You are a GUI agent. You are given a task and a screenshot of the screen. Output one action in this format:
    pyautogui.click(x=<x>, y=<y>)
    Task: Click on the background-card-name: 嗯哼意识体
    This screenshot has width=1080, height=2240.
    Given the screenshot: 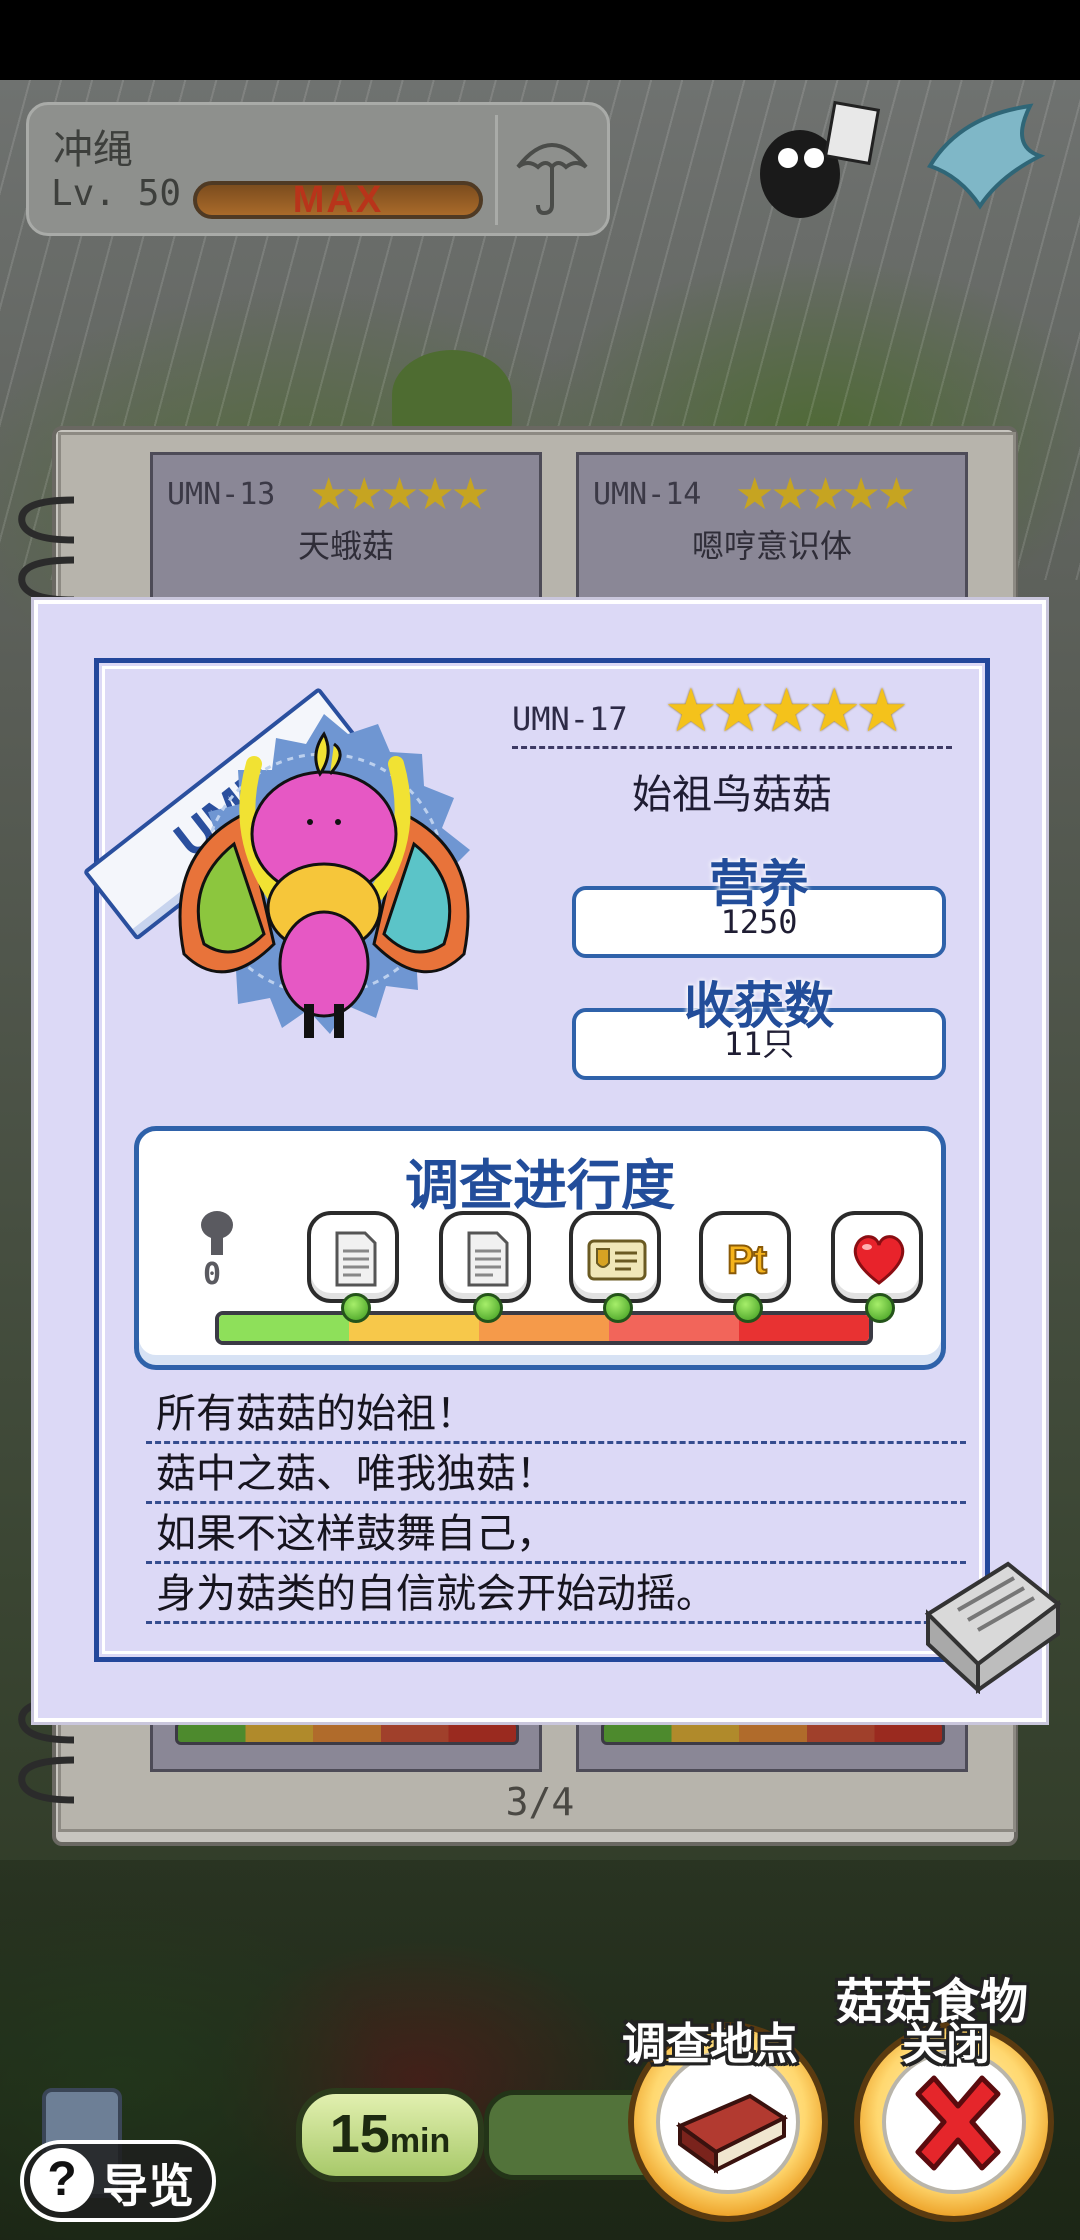 What is the action you would take?
    pyautogui.click(x=771, y=546)
    